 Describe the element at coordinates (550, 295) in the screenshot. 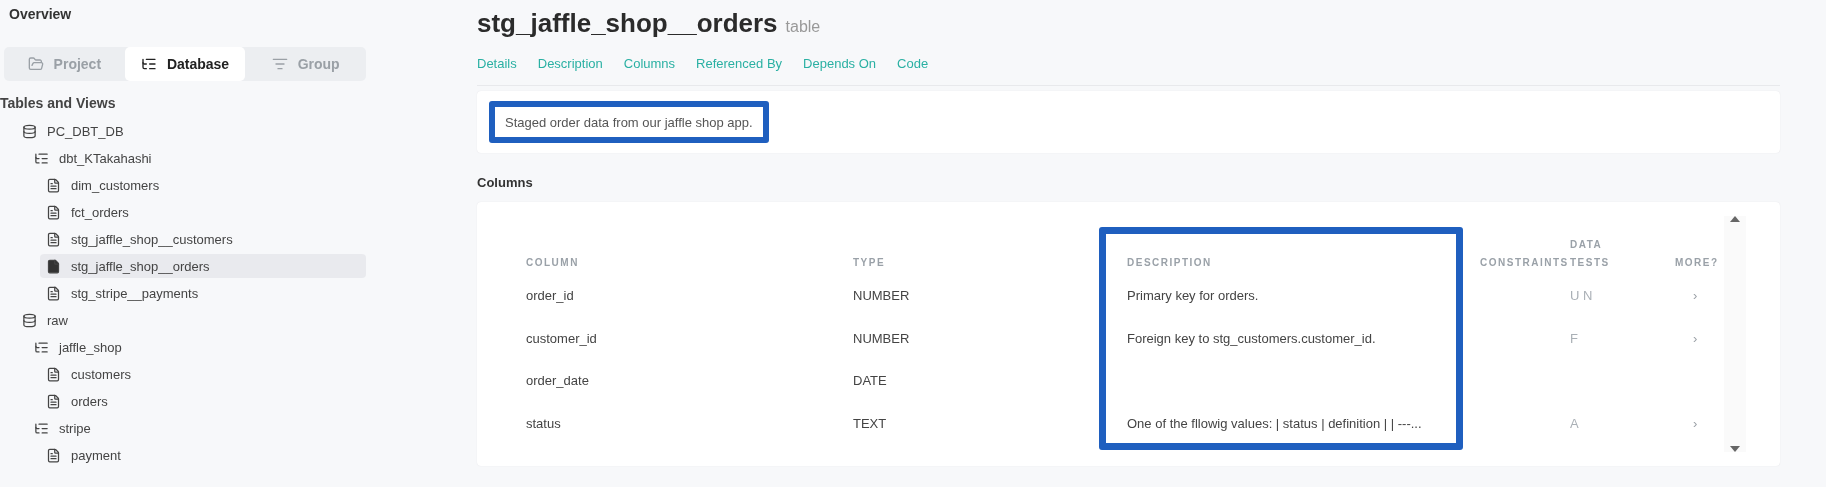

I see `table-cell-text: order_id` at that location.